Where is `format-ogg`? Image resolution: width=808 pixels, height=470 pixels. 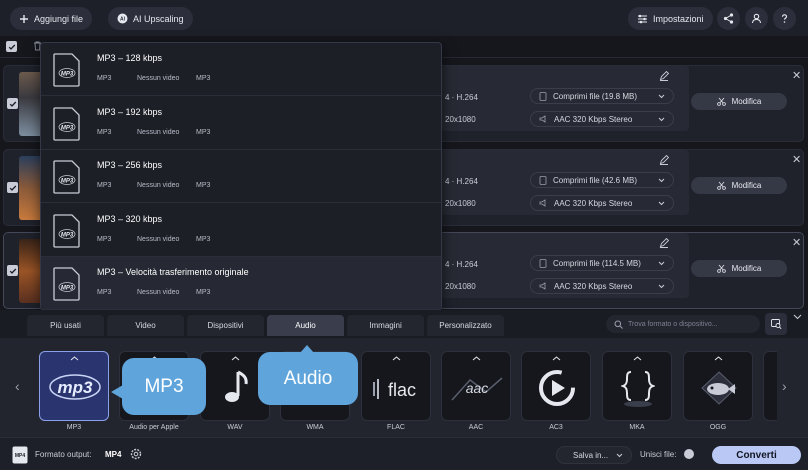
format-ogg is located at coordinates (718, 386).